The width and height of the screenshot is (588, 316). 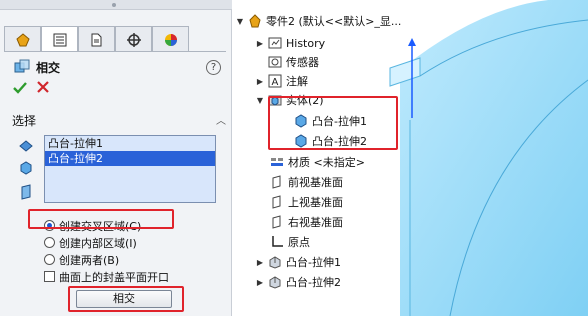 I want to click on part-icon, so click(x=255, y=21).